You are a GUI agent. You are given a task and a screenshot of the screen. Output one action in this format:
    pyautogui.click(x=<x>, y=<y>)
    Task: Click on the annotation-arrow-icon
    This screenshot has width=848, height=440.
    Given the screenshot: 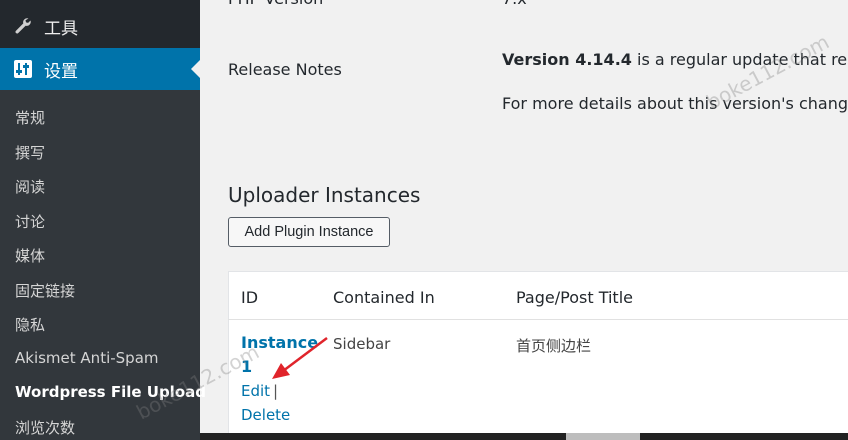 What is the action you would take?
    pyautogui.click(x=300, y=358)
    